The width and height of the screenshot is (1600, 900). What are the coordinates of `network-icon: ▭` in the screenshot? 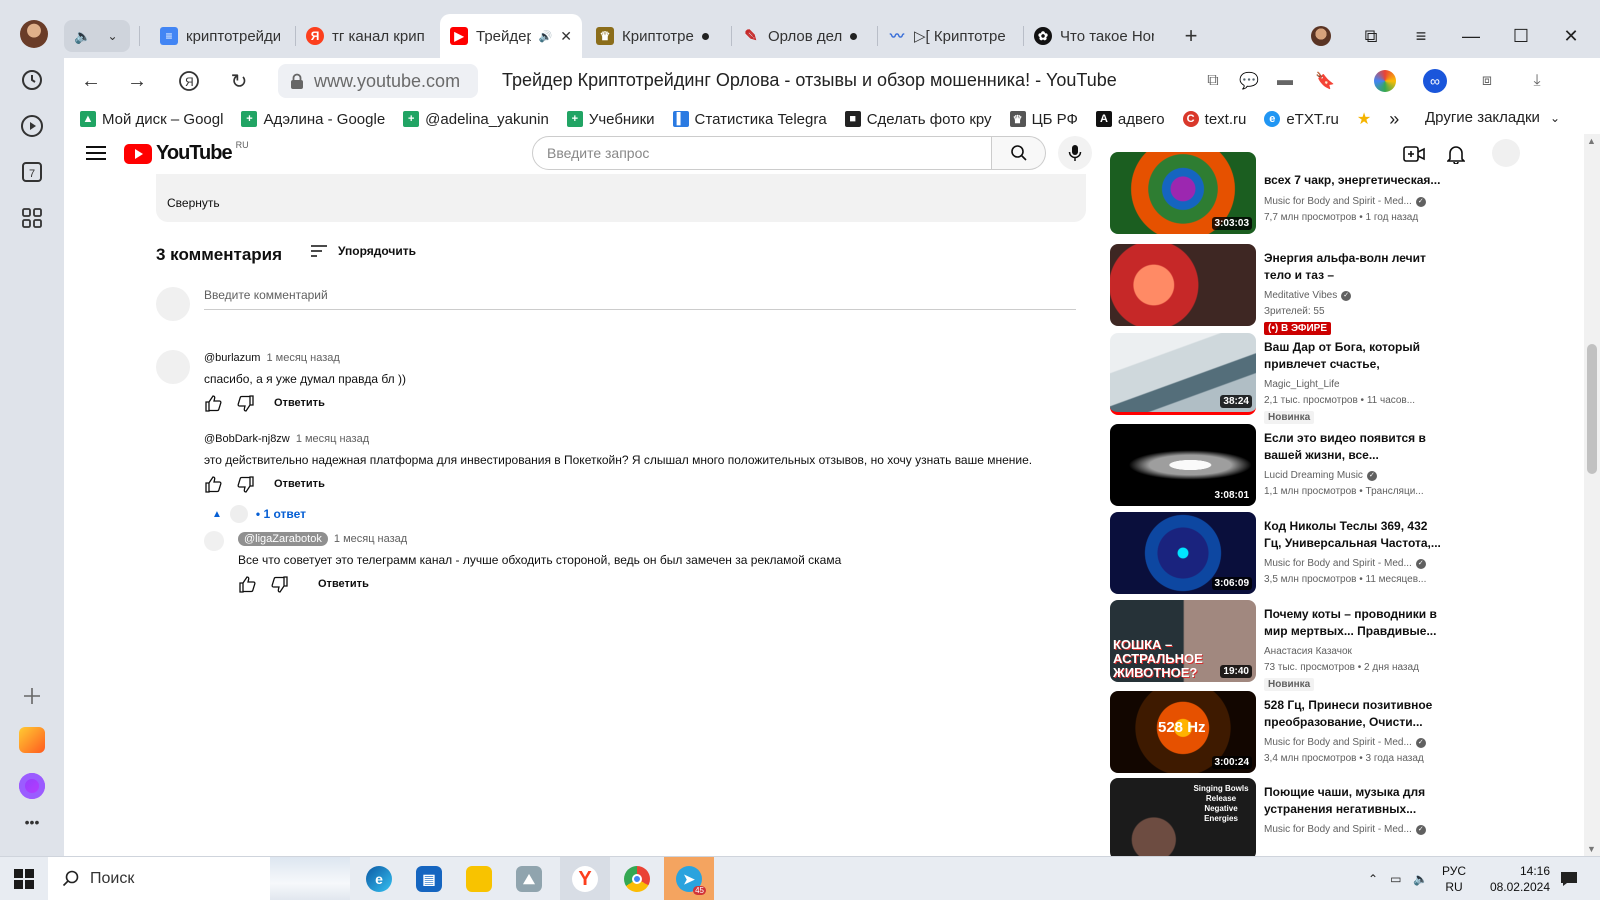 It's located at (1395, 879).